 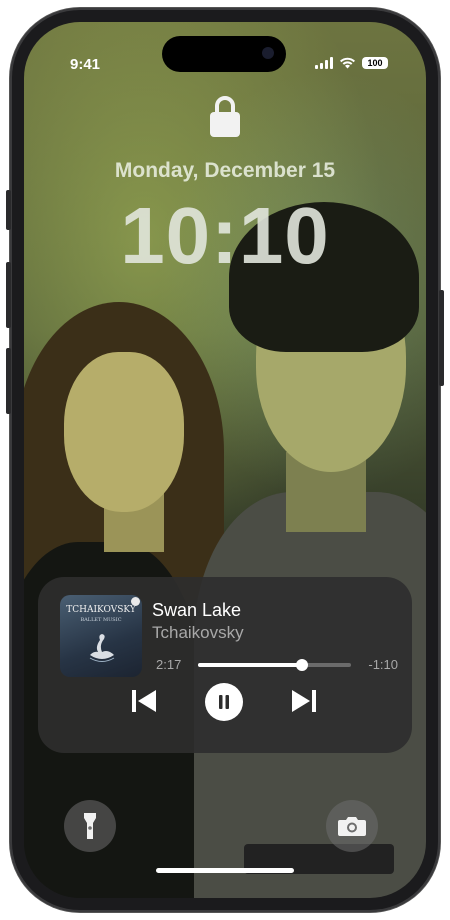 I want to click on track-title: Swan Lake, so click(x=197, y=610).